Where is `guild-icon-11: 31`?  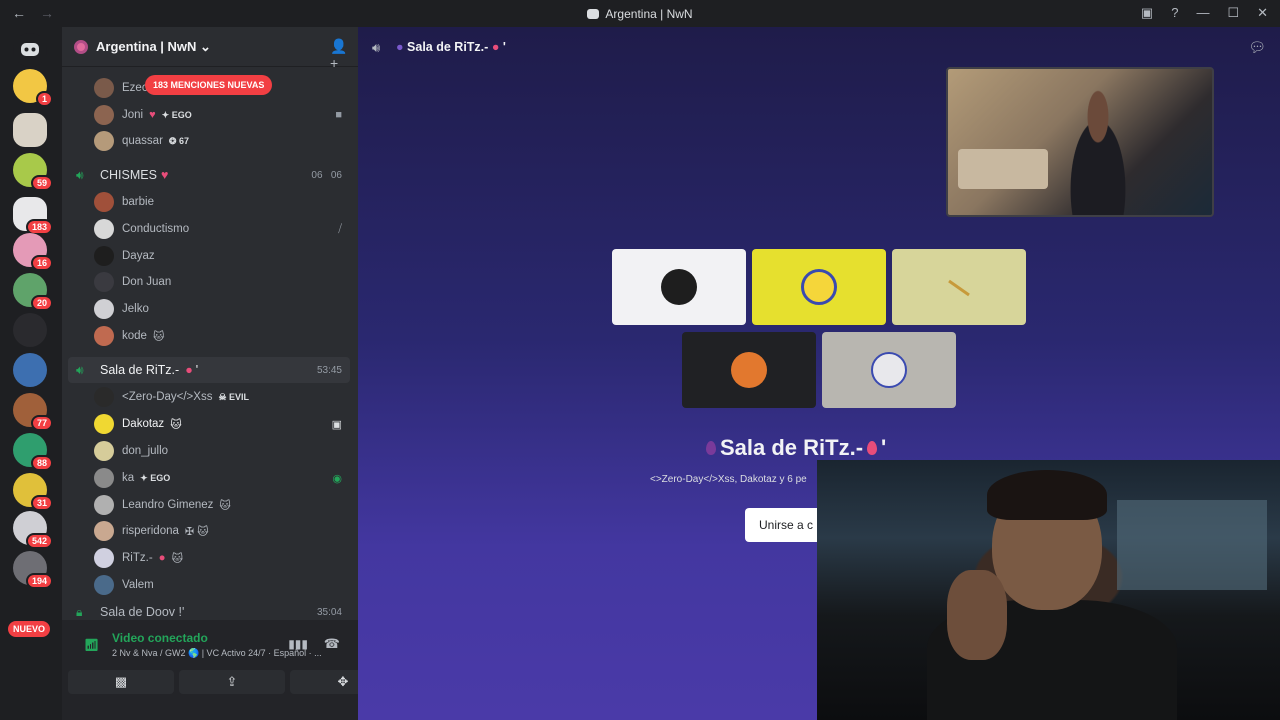 guild-icon-11: 31 is located at coordinates (33, 492).